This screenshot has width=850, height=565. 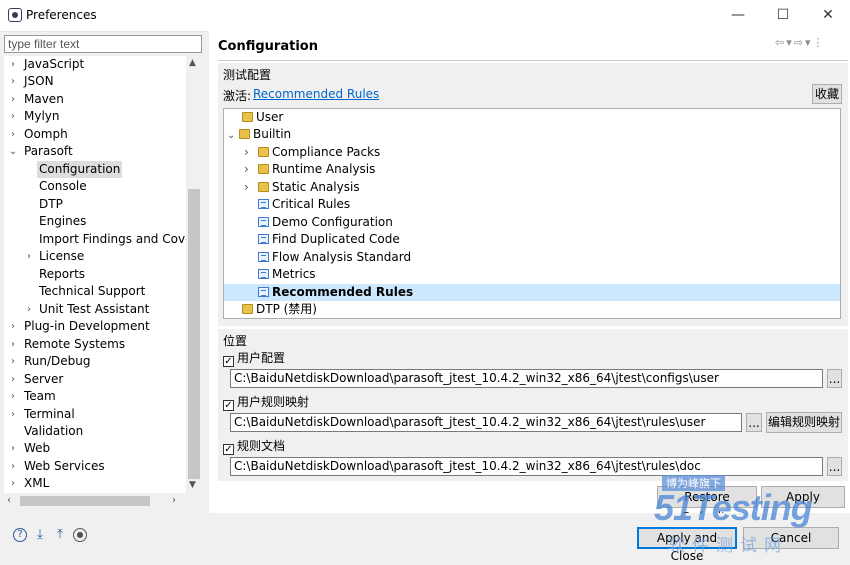 What do you see at coordinates (62, 274) in the screenshot?
I see `tree-item-reports: Reports` at bounding box center [62, 274].